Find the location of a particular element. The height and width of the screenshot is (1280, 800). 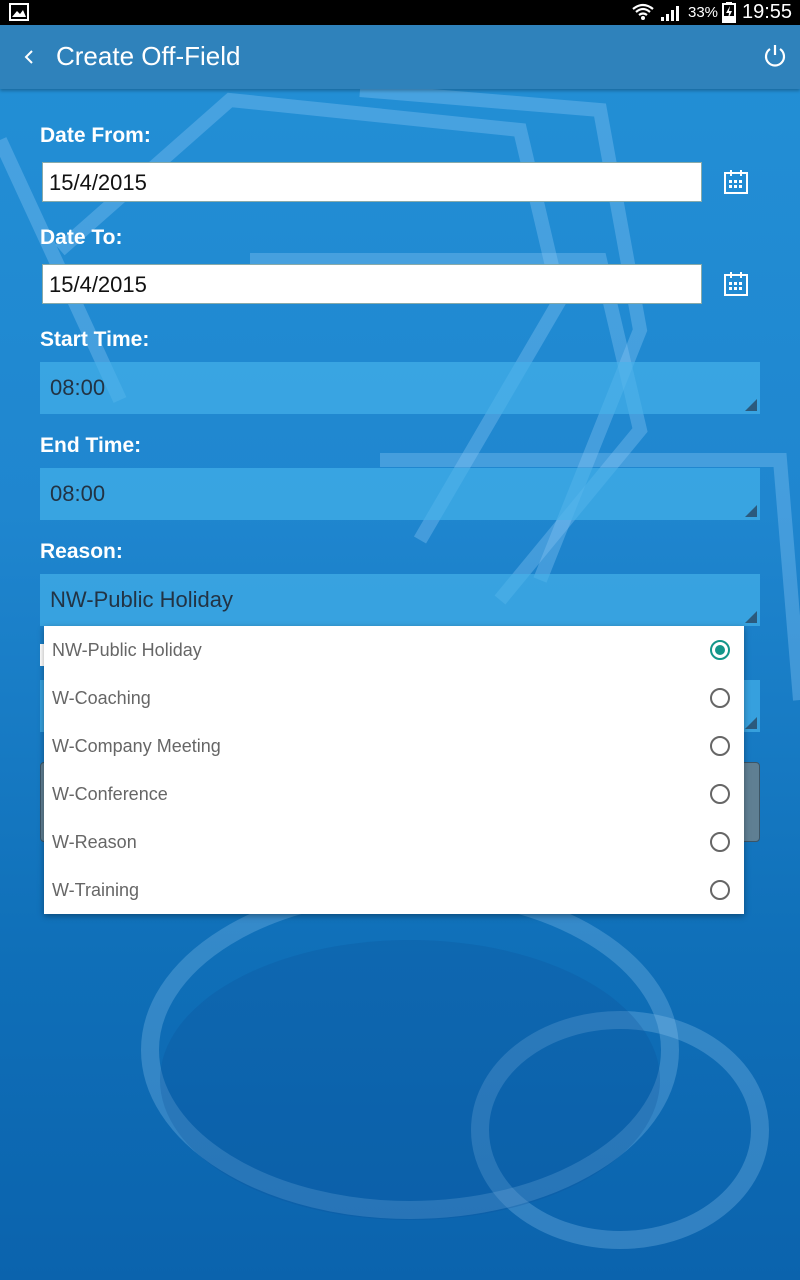

option-label: W-Company Meeting is located at coordinates (136, 746).